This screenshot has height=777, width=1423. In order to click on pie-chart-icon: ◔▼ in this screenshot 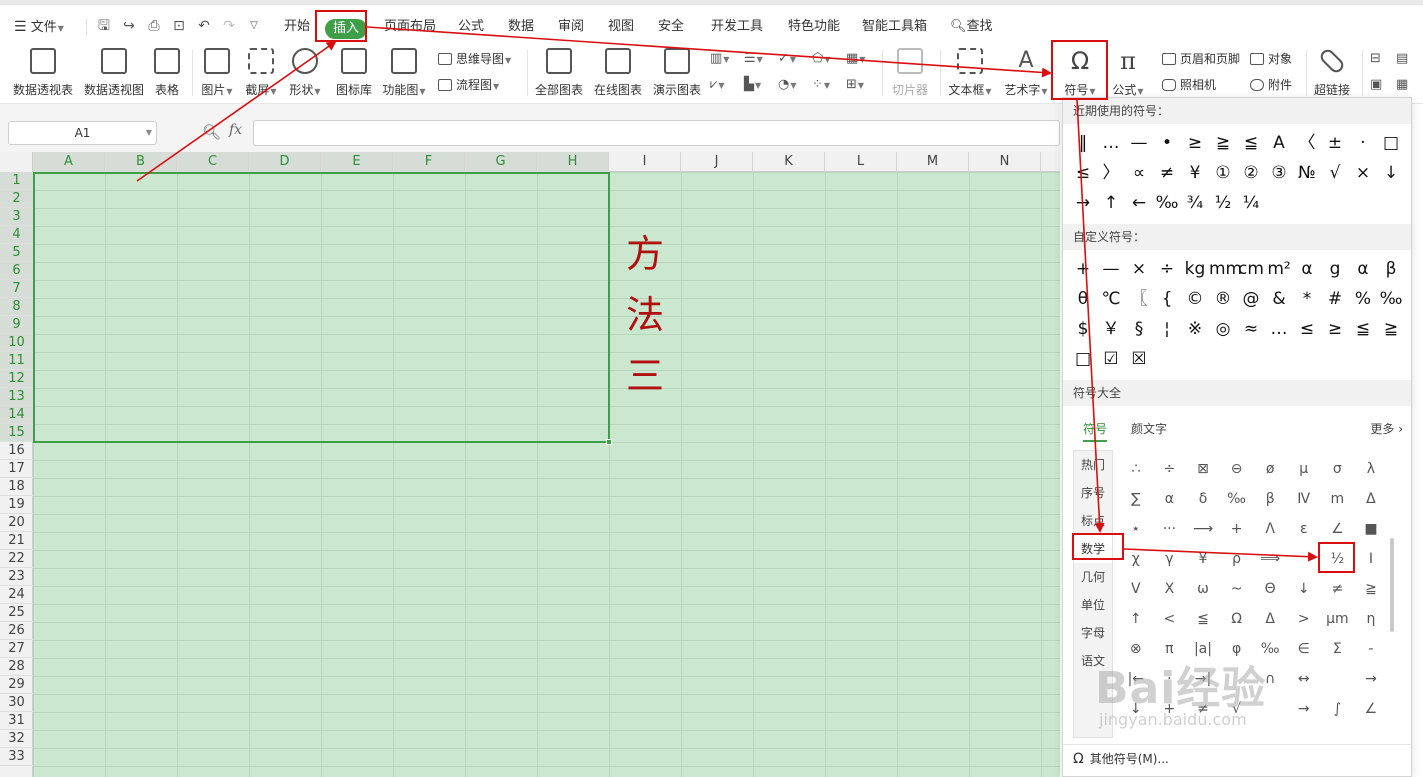, I will do `click(789, 85)`.